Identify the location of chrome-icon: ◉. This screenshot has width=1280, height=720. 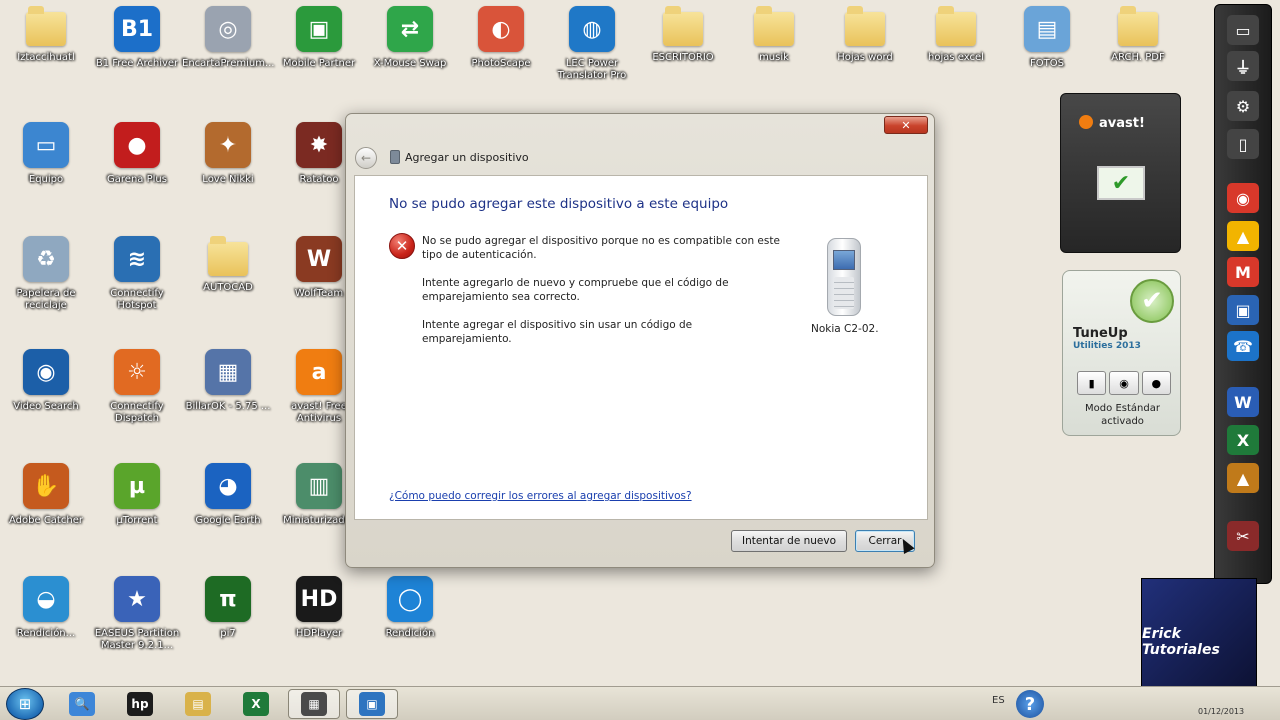
(1243, 198).